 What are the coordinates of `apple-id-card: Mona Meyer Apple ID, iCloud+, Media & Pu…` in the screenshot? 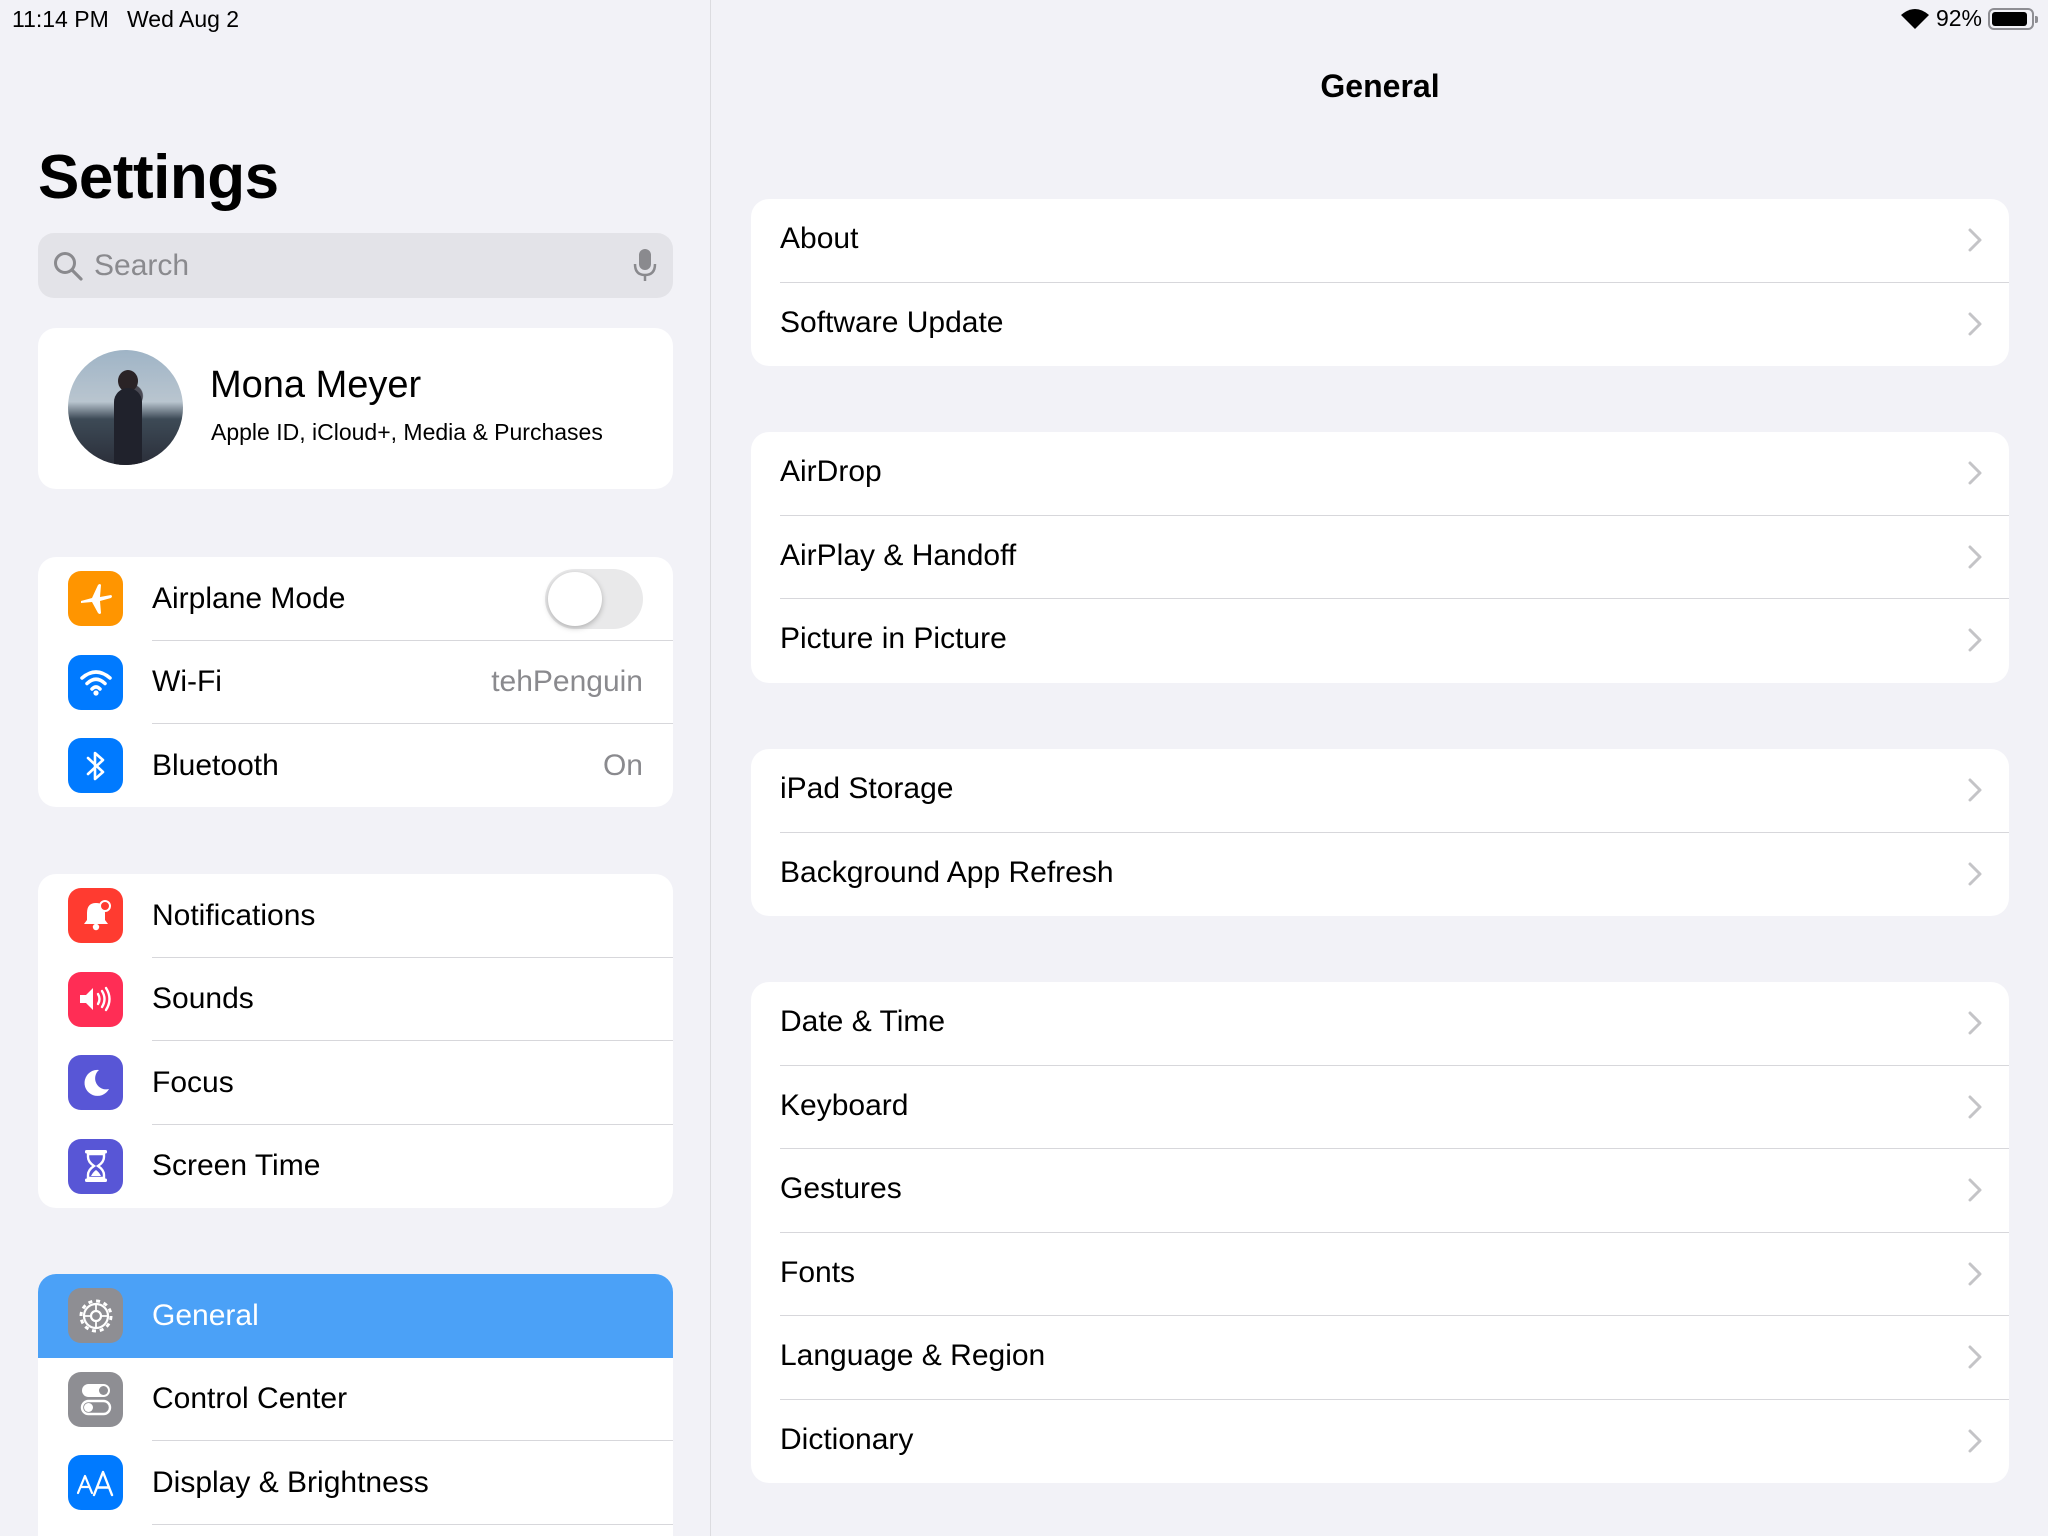 It's located at (355, 408).